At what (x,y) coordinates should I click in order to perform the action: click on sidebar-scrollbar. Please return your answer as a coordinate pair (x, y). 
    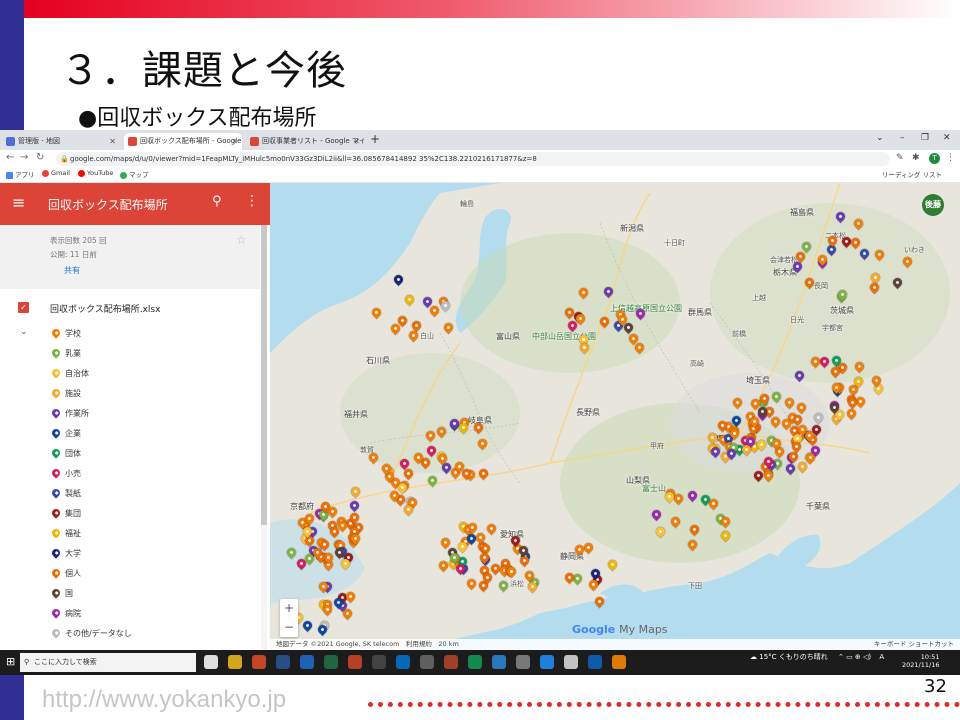
    Looking at the image, I should click on (264, 437).